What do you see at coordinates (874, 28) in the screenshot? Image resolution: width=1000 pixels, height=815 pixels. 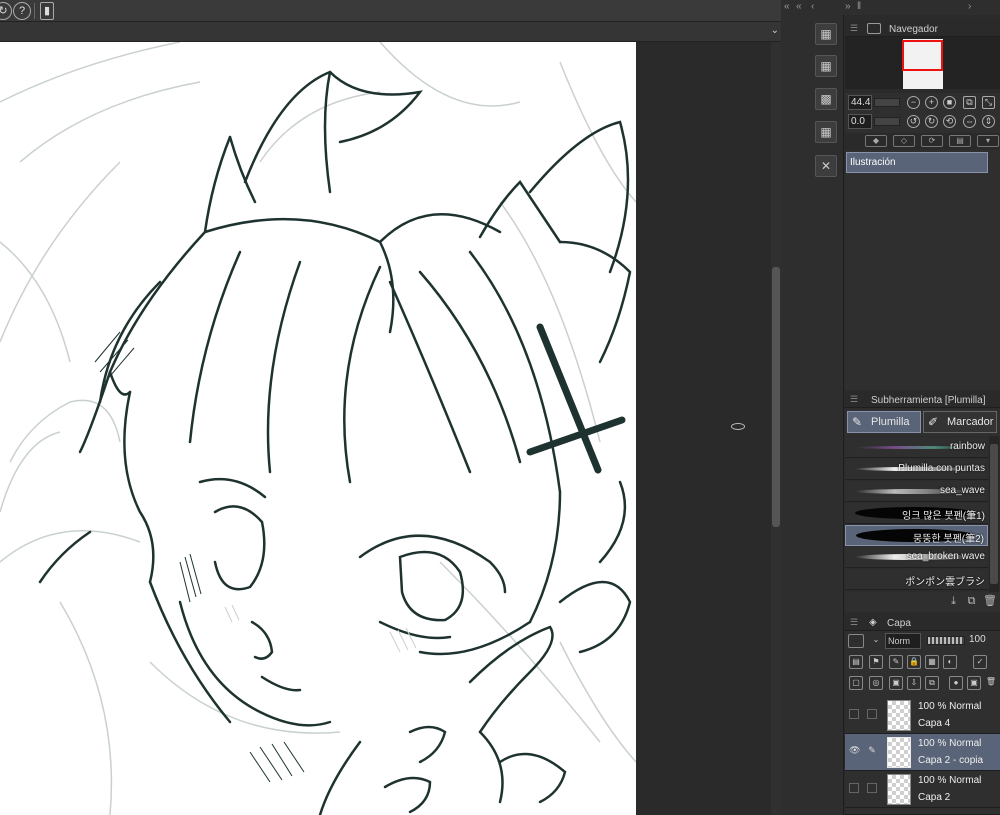 I see `navigator-icon` at bounding box center [874, 28].